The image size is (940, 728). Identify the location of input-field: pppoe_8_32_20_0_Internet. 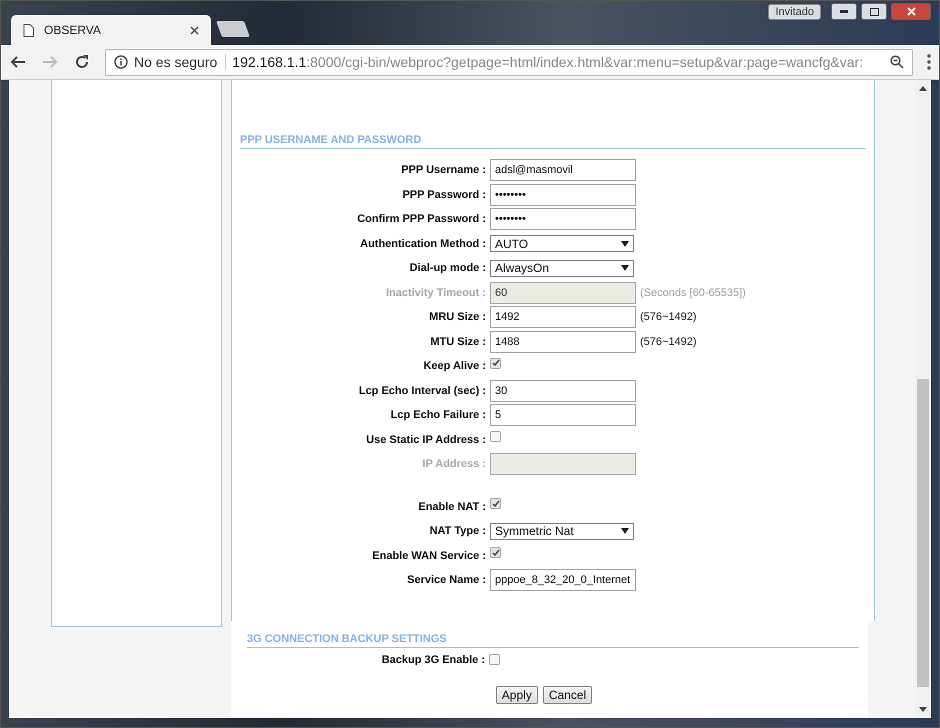
(563, 580).